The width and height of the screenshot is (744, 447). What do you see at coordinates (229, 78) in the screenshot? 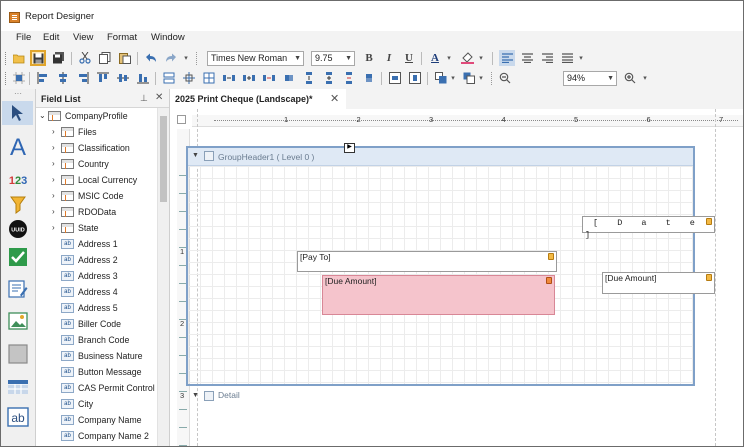
I see `horizontal-spacing-icon` at bounding box center [229, 78].